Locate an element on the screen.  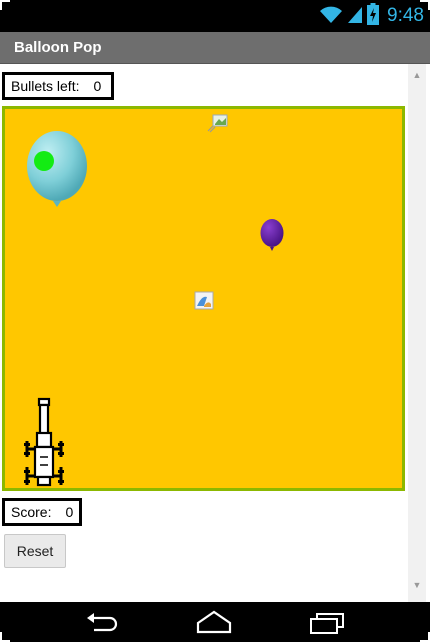
recent-apps-icon is located at coordinates (327, 624).